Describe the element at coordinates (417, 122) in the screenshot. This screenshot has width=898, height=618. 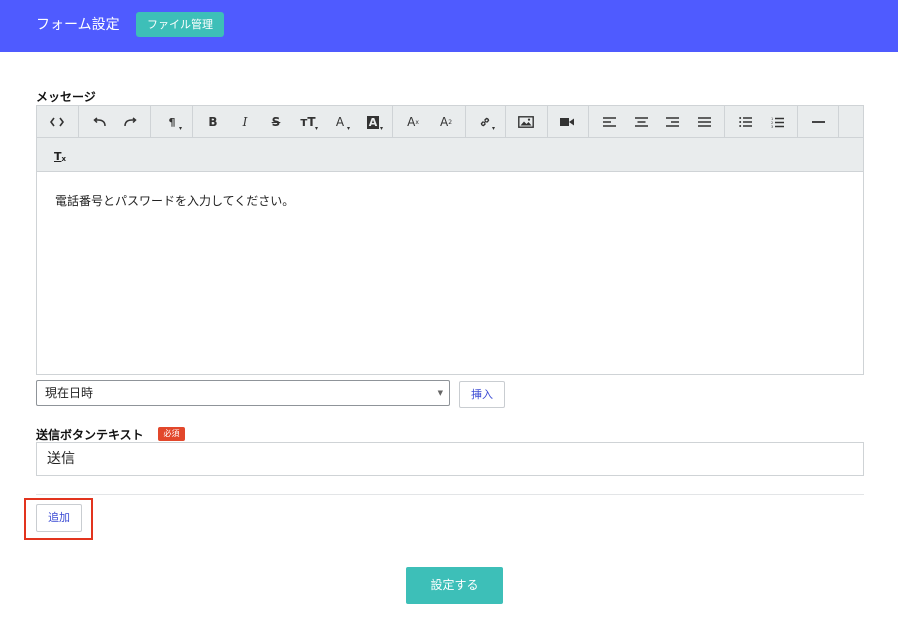
I see `superscript-mark: x` at that location.